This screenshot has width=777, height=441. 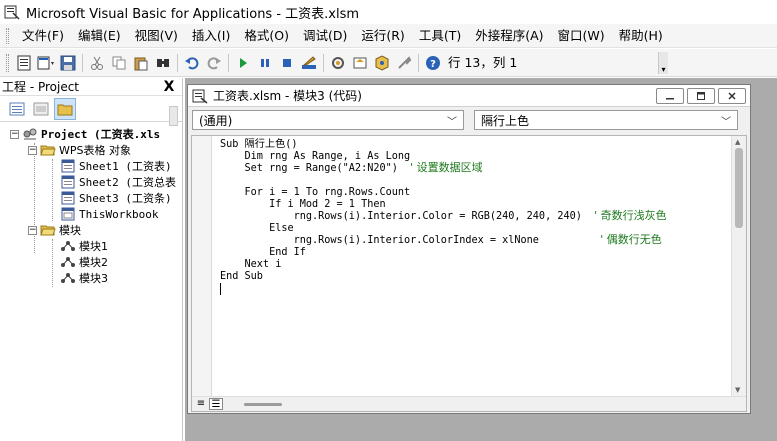 I want to click on code-line: For i = 1 To rng.Rows.Count, so click(x=315, y=192).